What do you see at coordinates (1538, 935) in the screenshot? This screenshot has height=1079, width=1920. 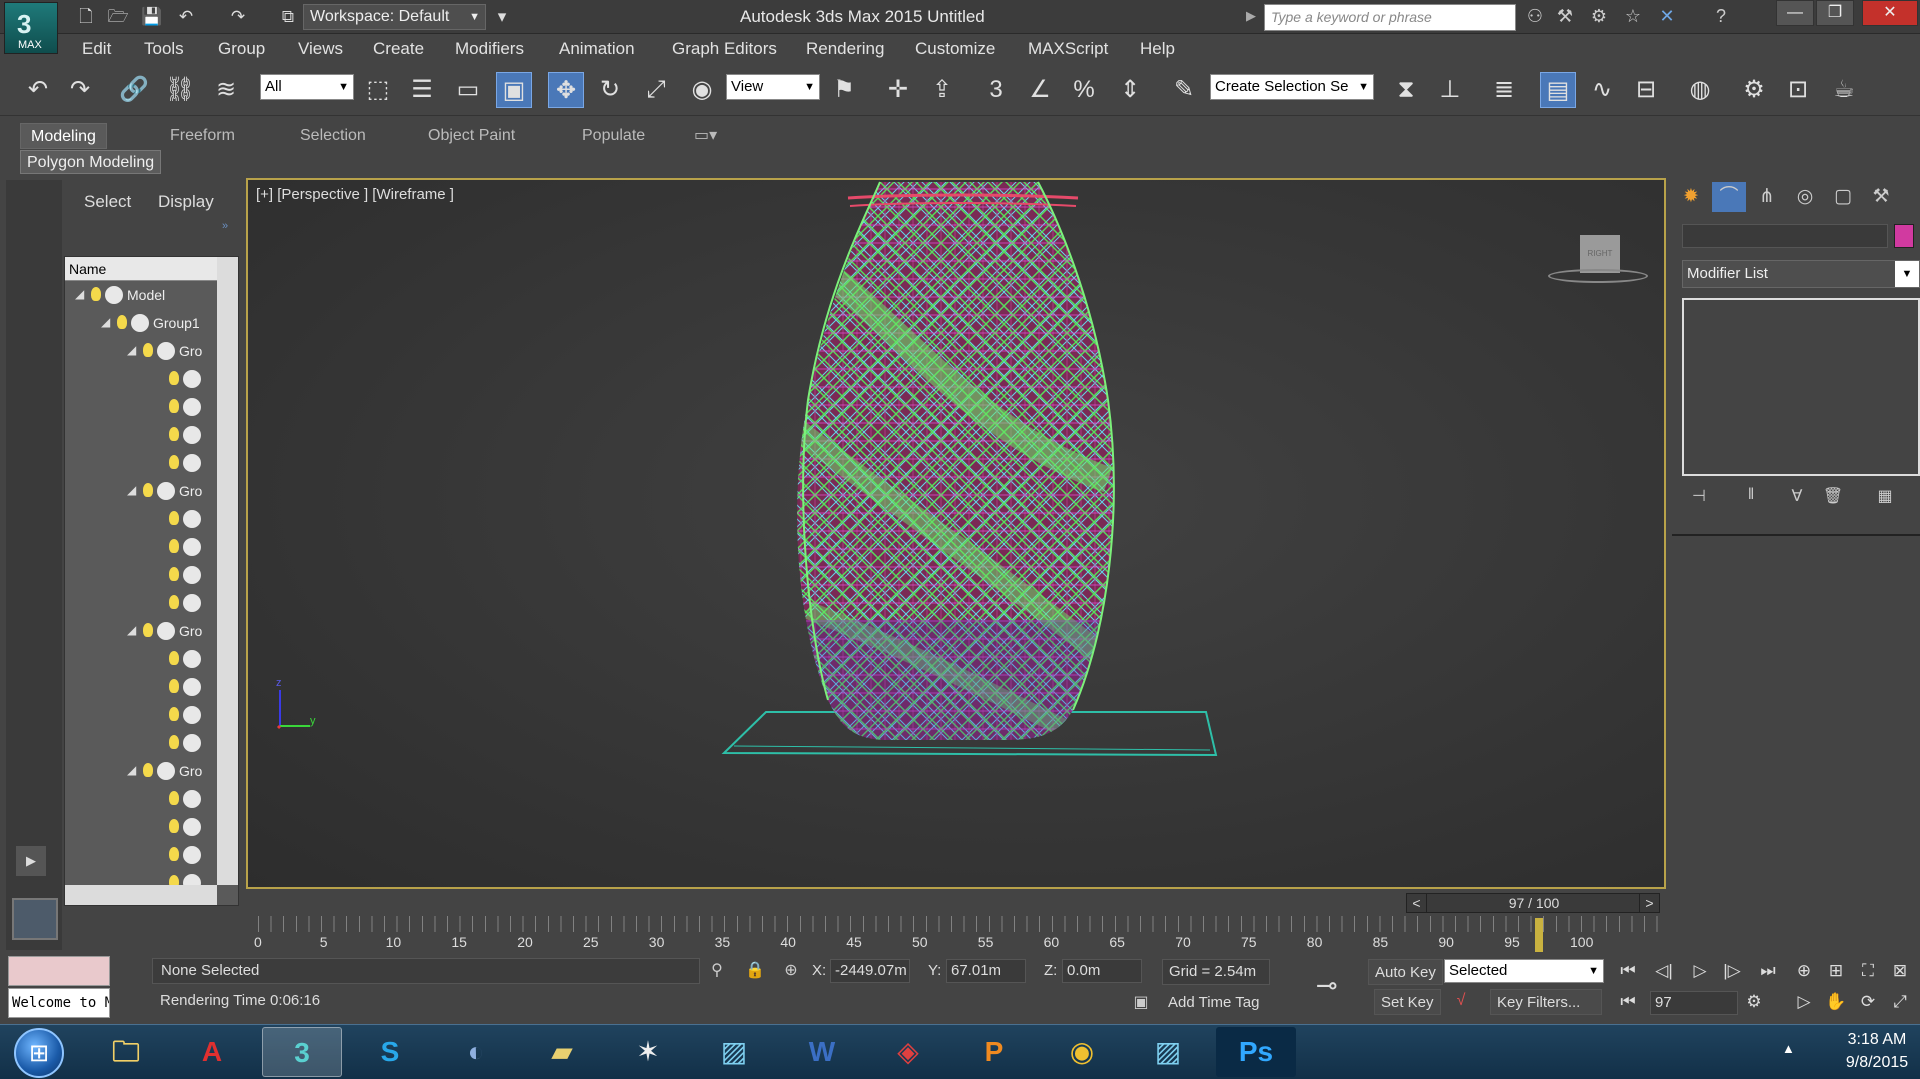 I see `track-bar-current-frame` at bounding box center [1538, 935].